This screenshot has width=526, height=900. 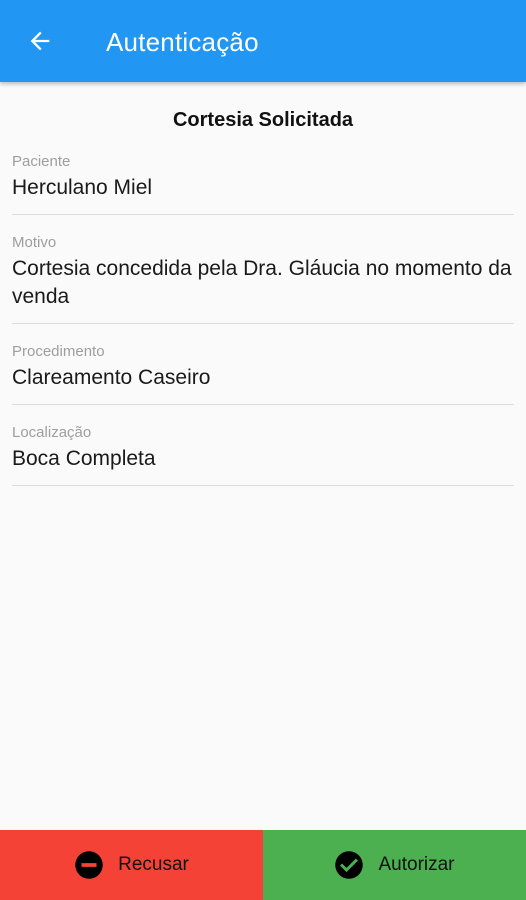 What do you see at coordinates (182, 42) in the screenshot?
I see `page-title: Autenticação` at bounding box center [182, 42].